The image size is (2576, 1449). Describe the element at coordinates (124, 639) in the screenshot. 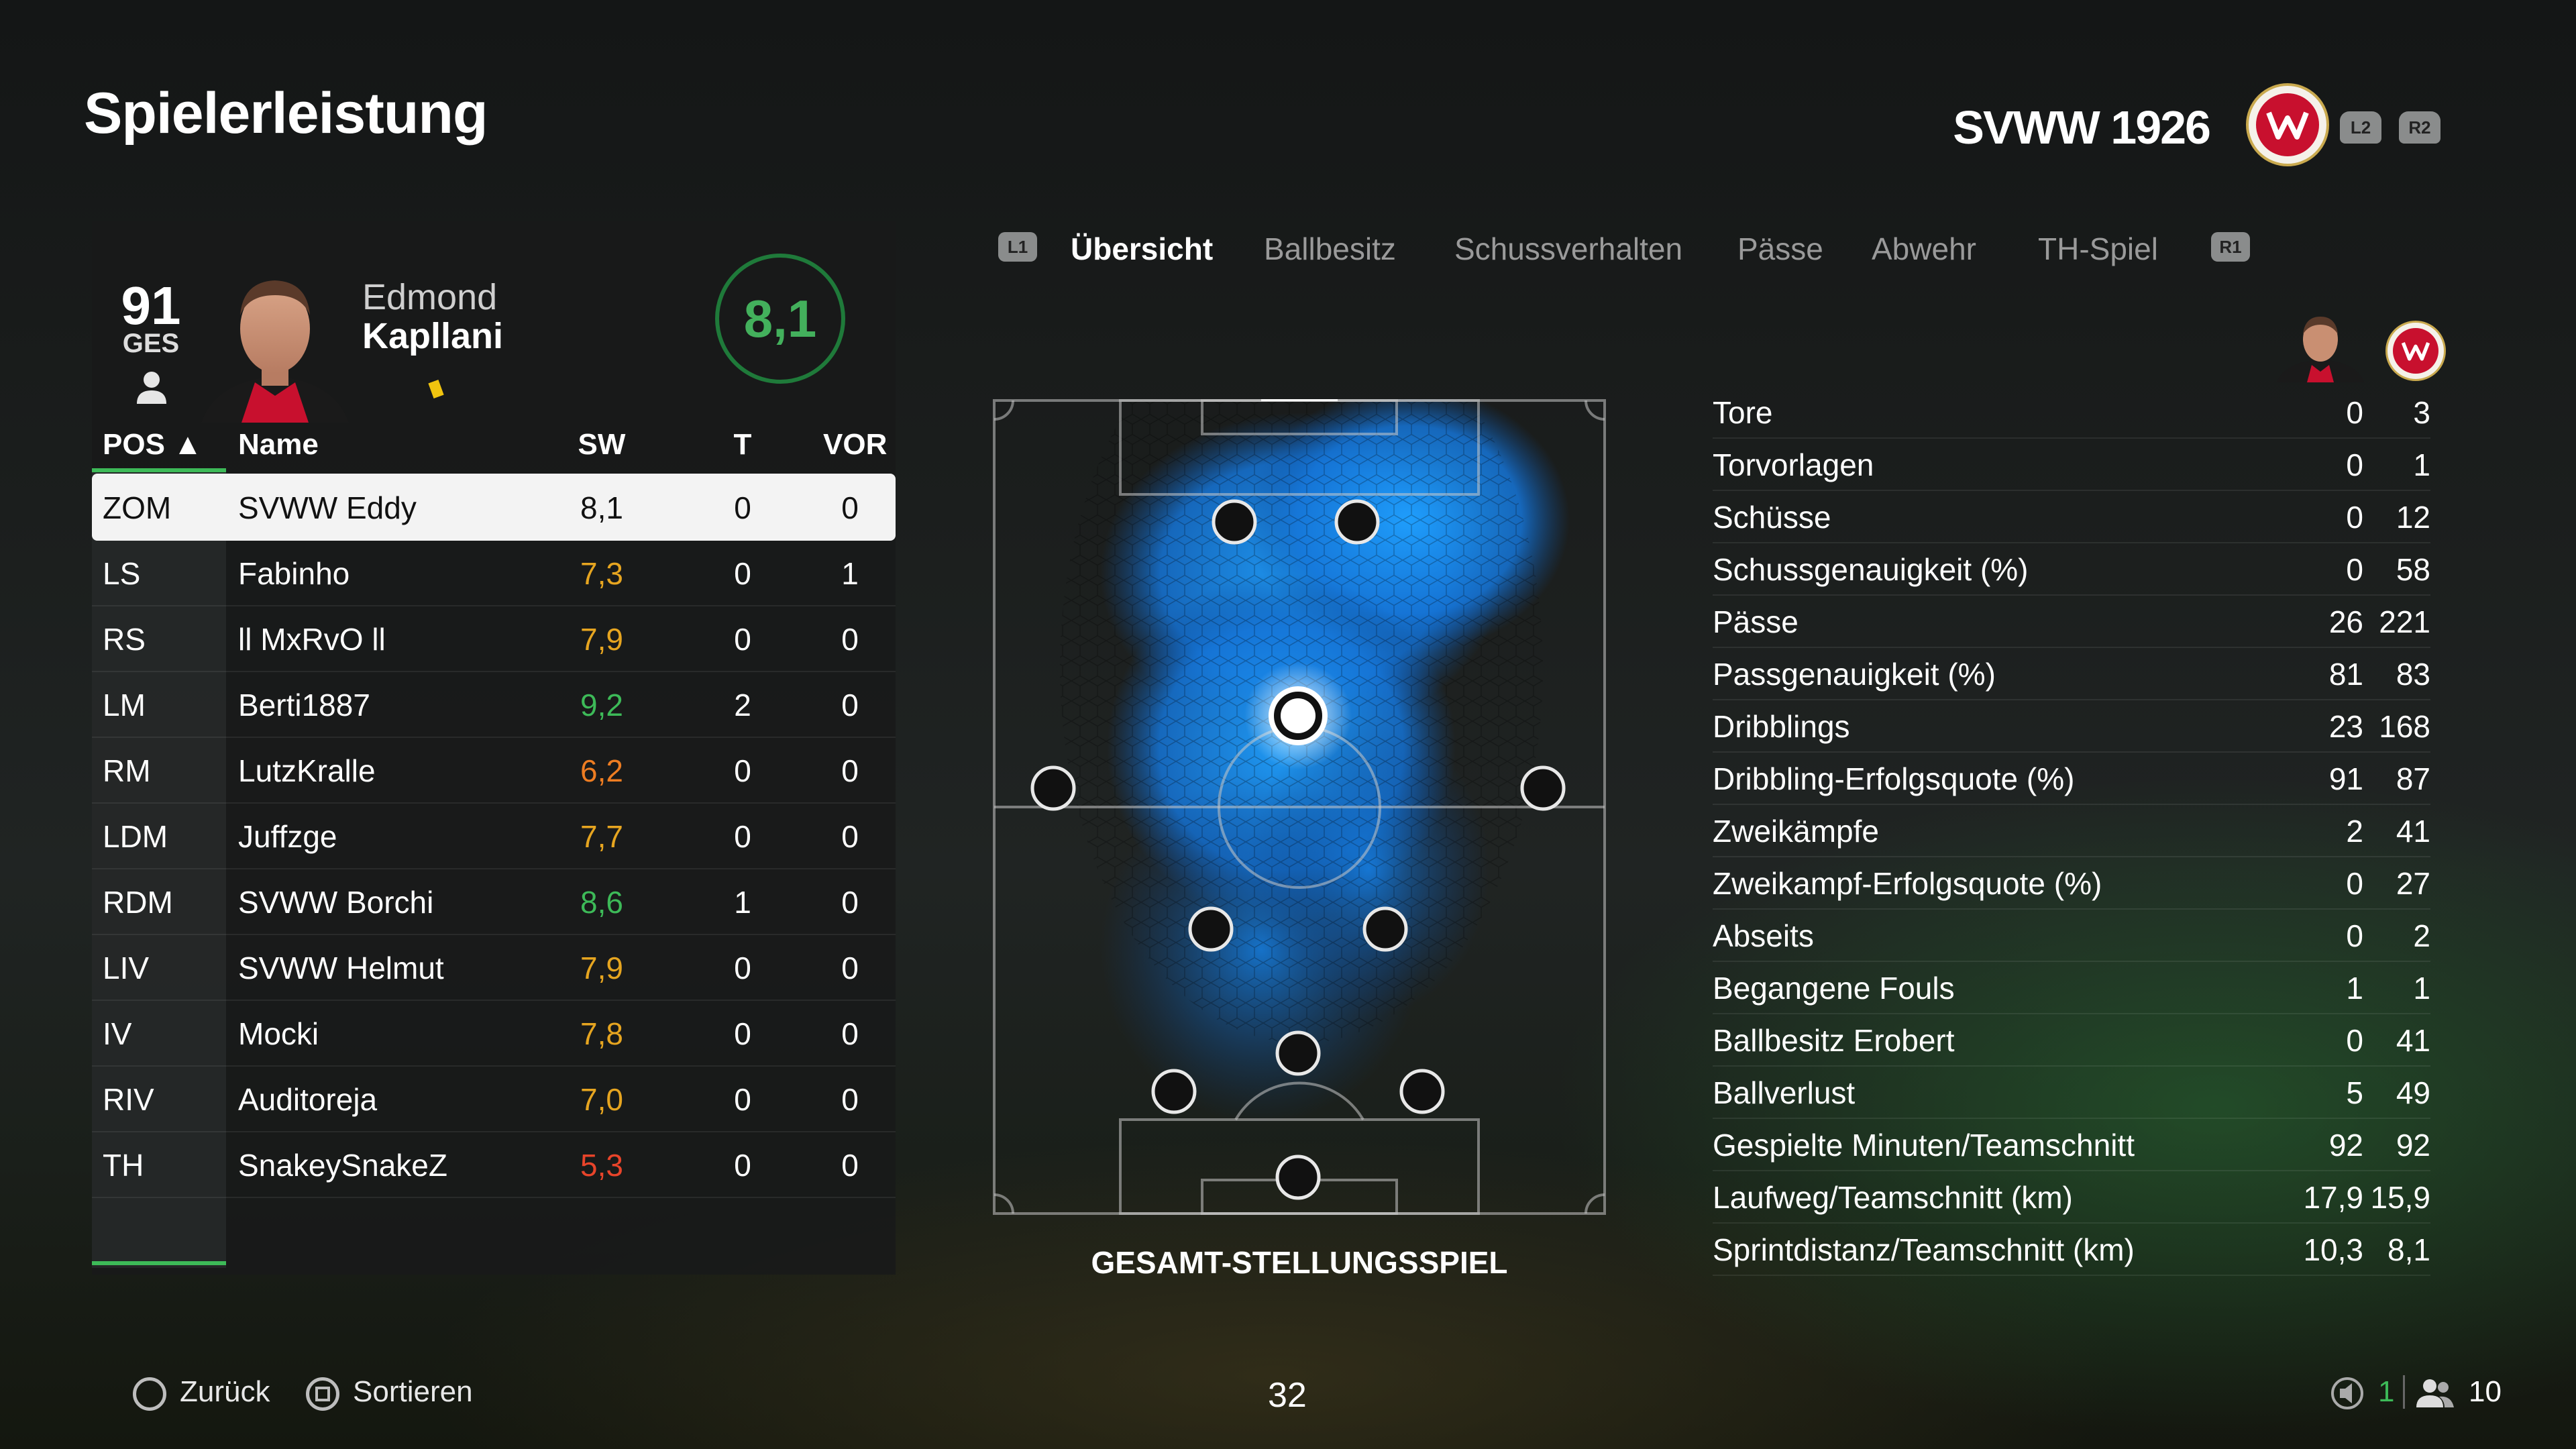

I see `row-position: RS` at that location.